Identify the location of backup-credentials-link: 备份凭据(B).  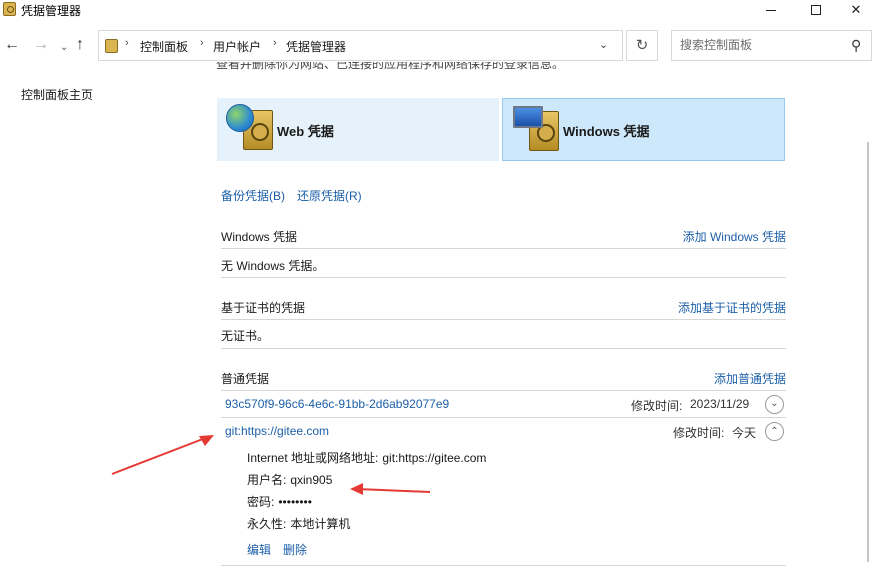
(253, 195).